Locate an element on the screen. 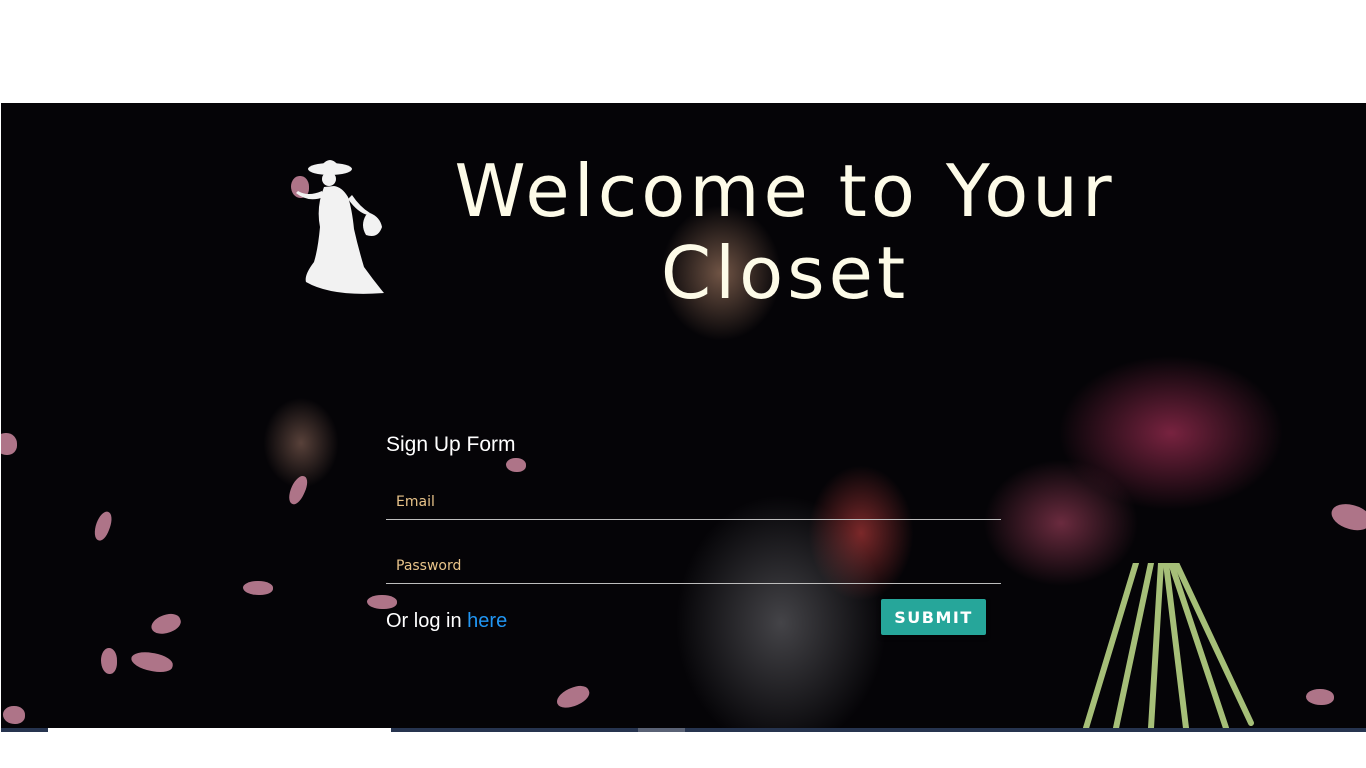  email-field is located at coordinates (693, 502).